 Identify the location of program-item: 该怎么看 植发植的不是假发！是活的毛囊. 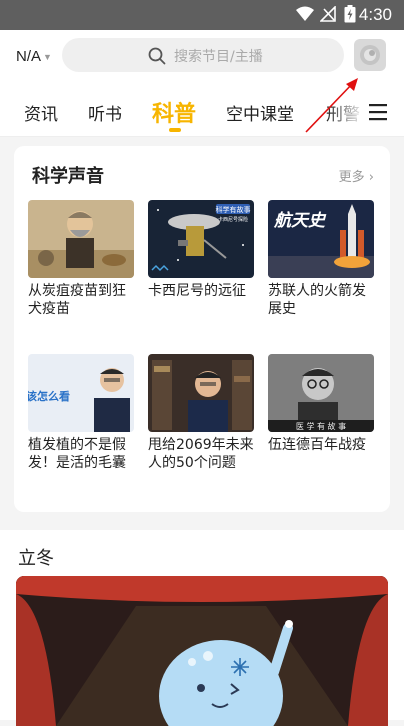
(81, 413).